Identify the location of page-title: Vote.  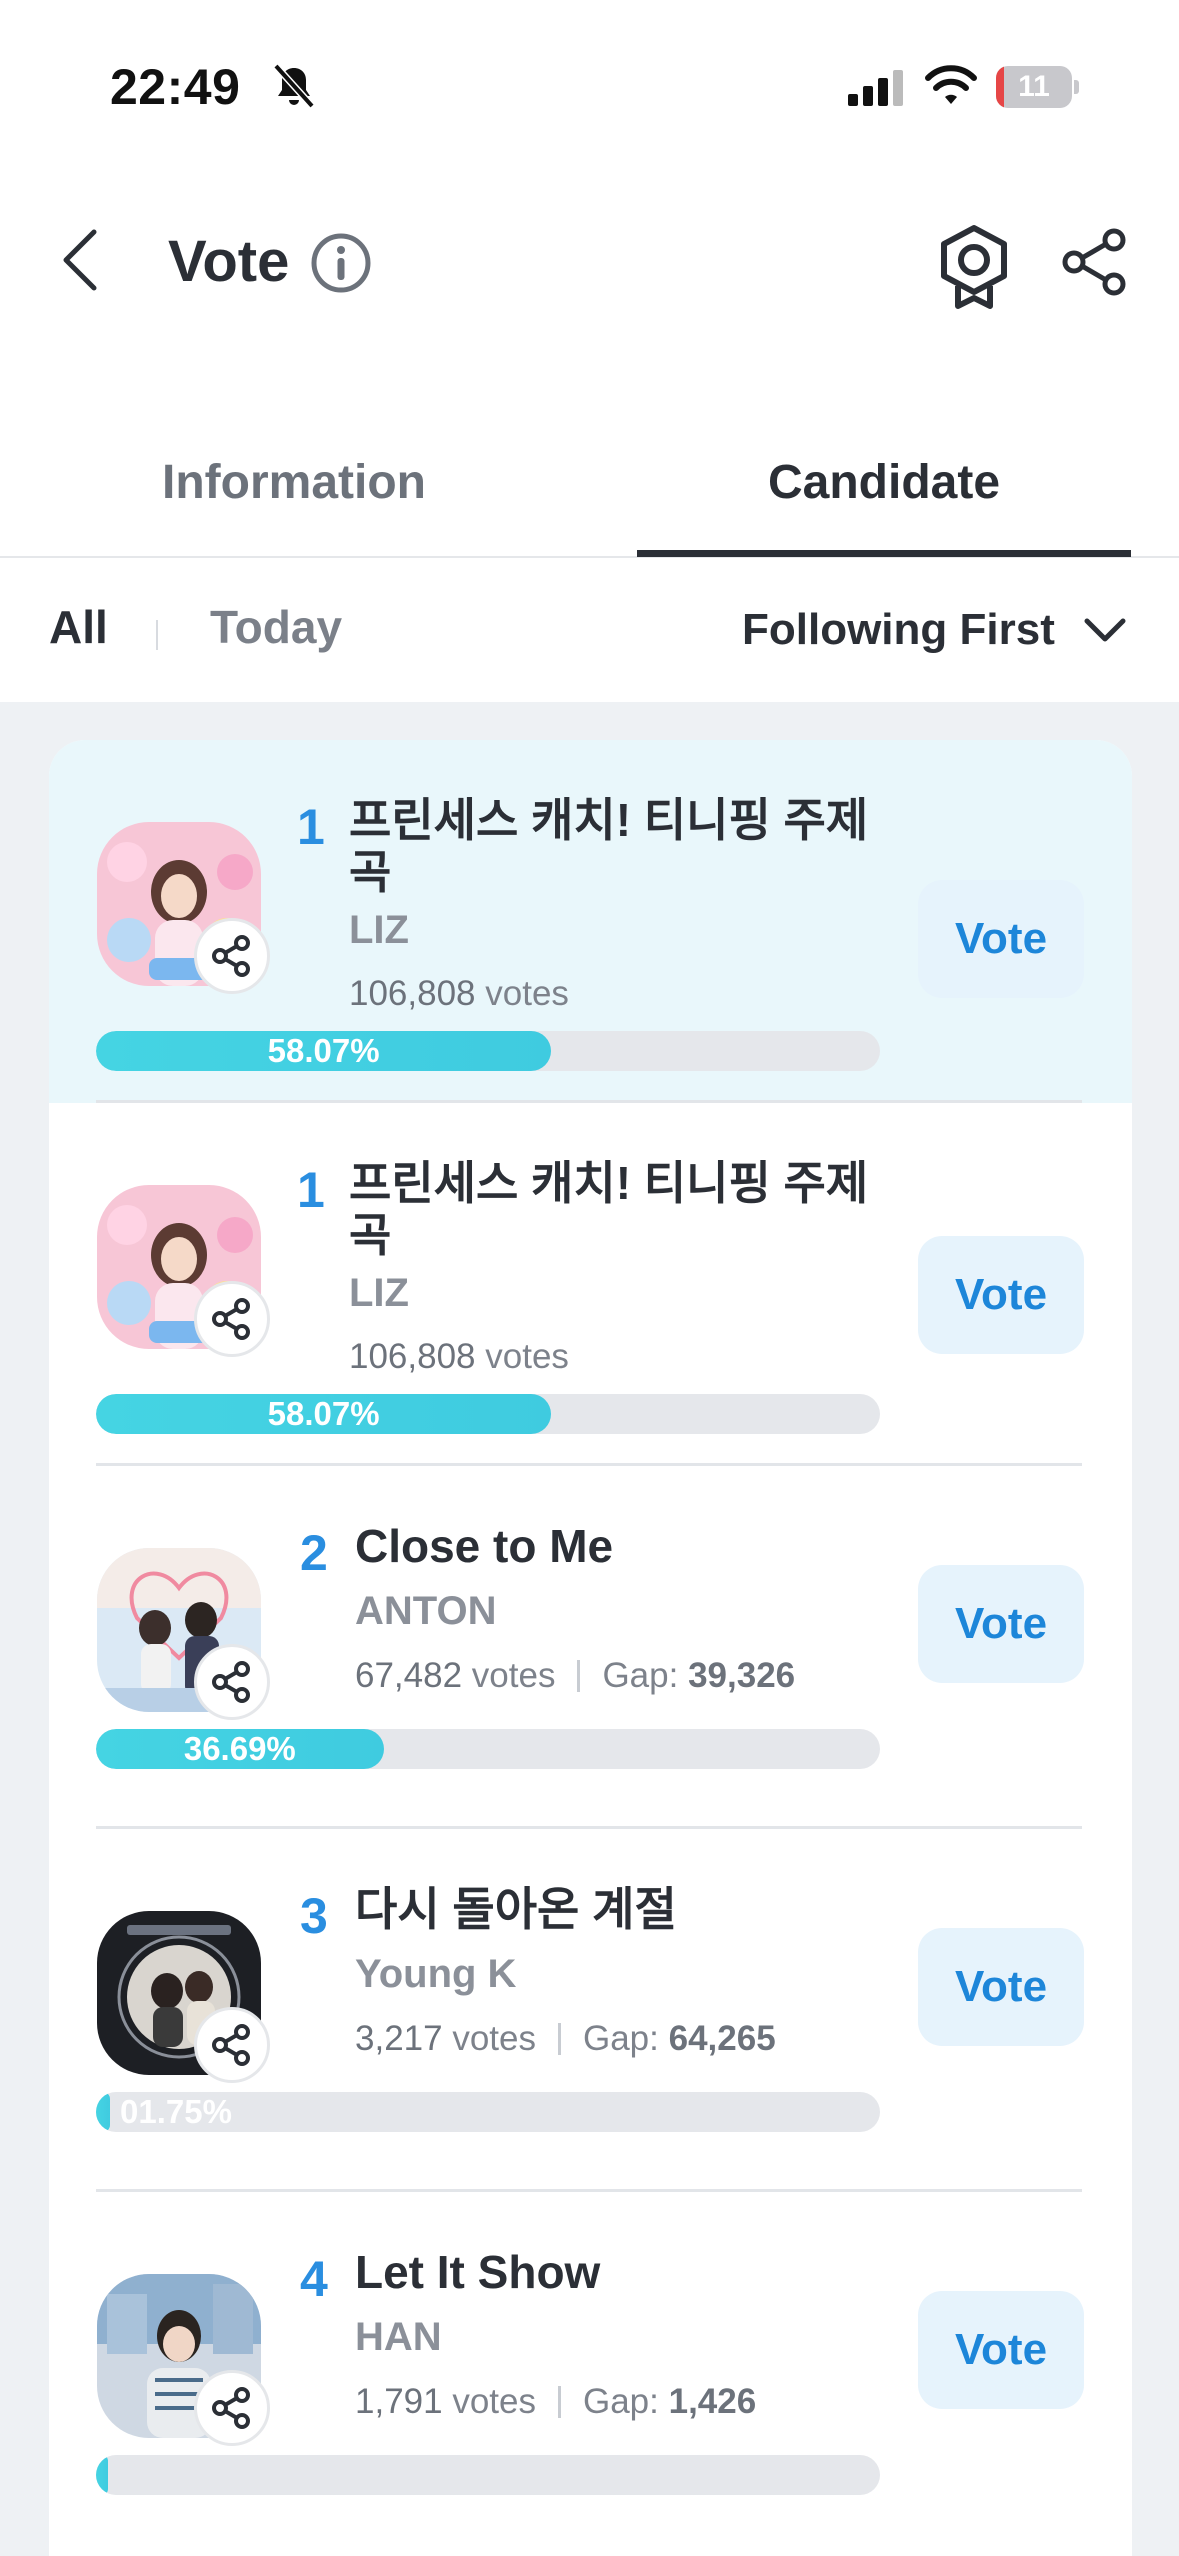
(229, 261).